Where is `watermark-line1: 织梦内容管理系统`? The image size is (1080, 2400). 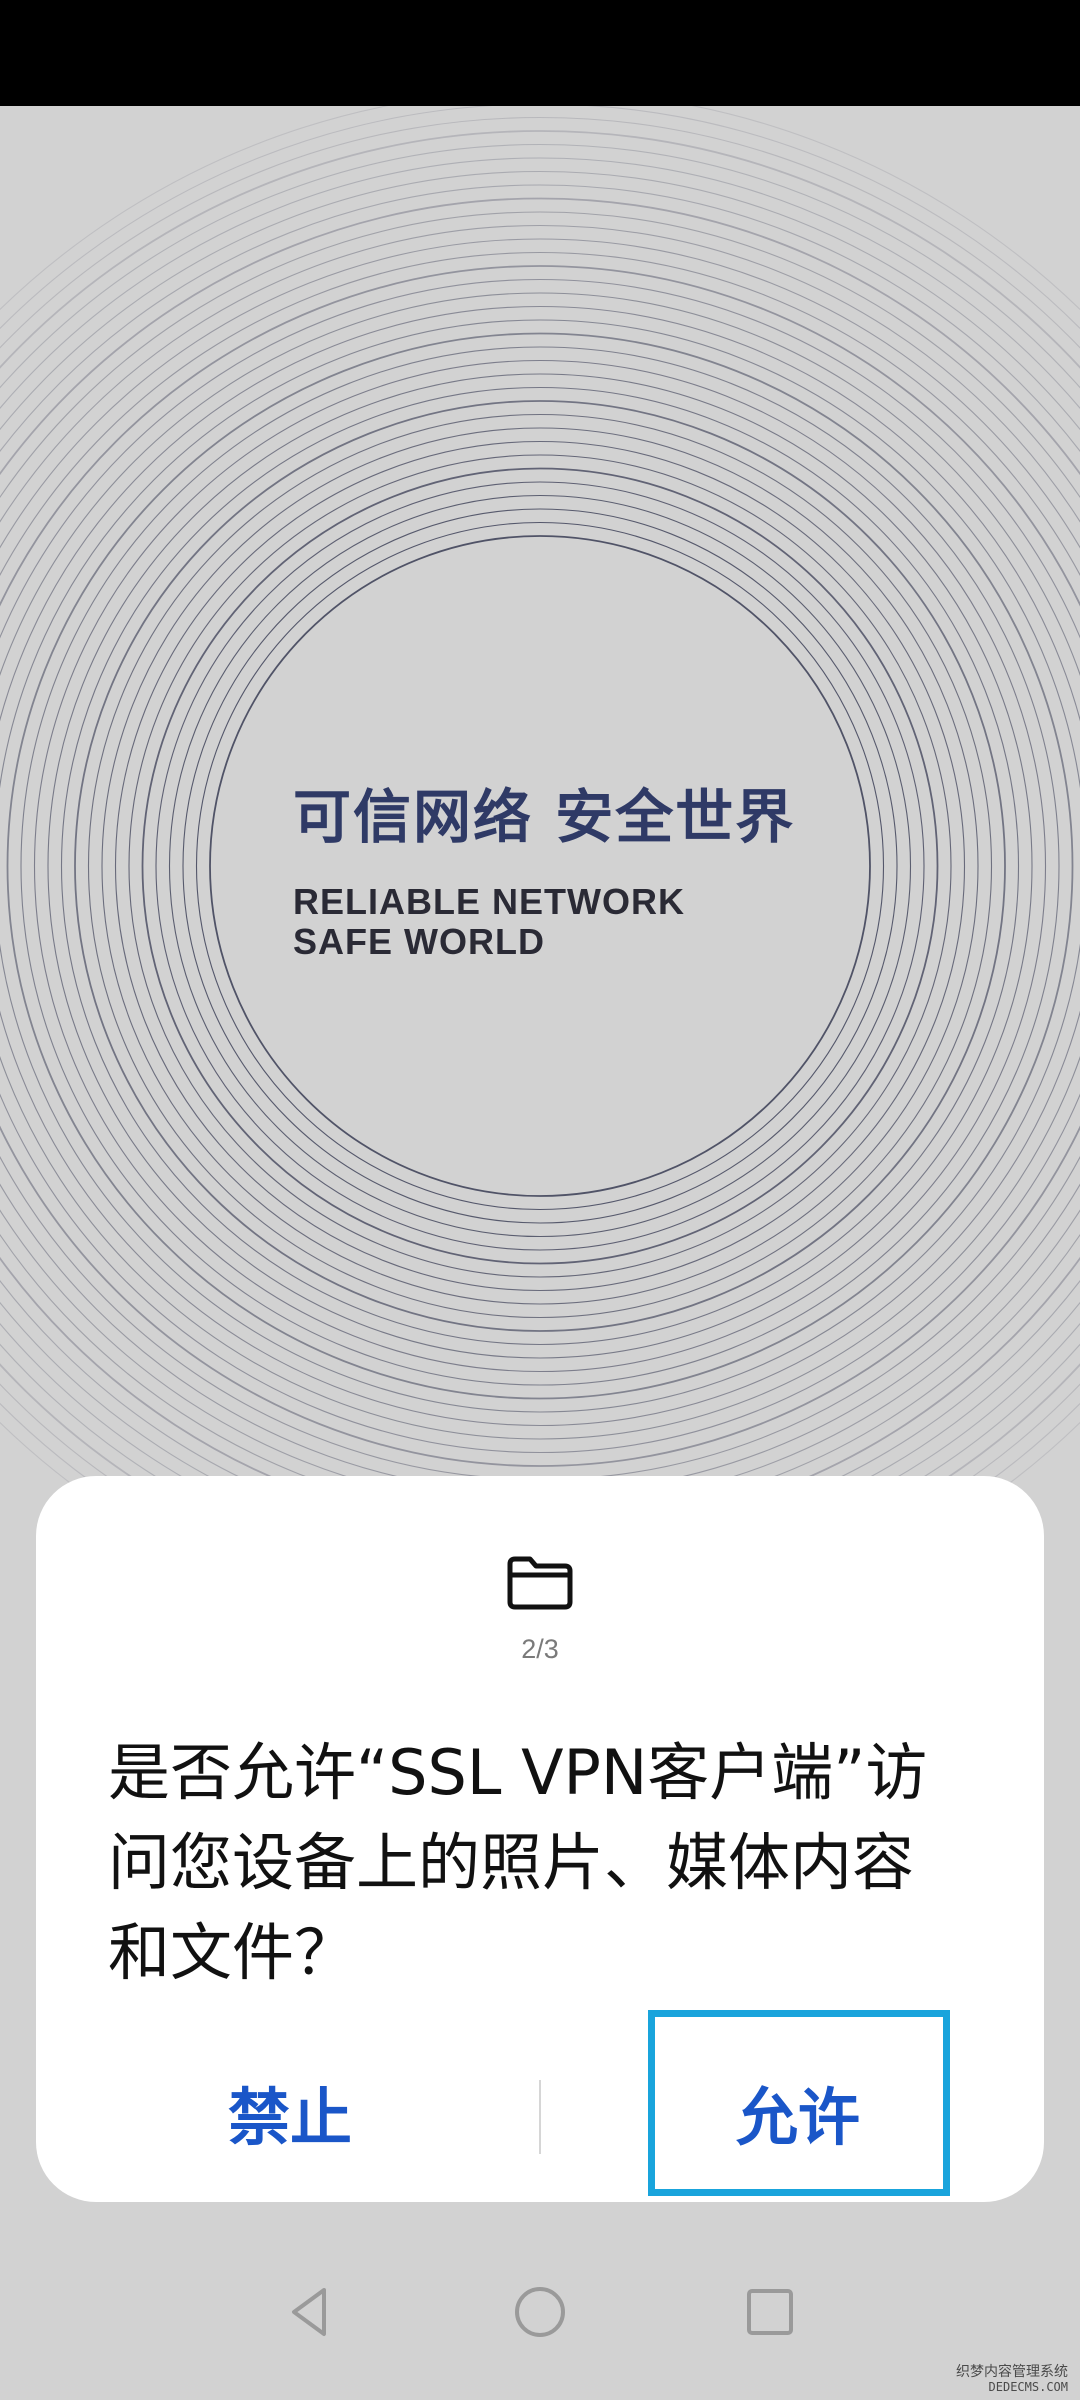
watermark-line1: 织梦内容管理系统 is located at coordinates (1012, 2372).